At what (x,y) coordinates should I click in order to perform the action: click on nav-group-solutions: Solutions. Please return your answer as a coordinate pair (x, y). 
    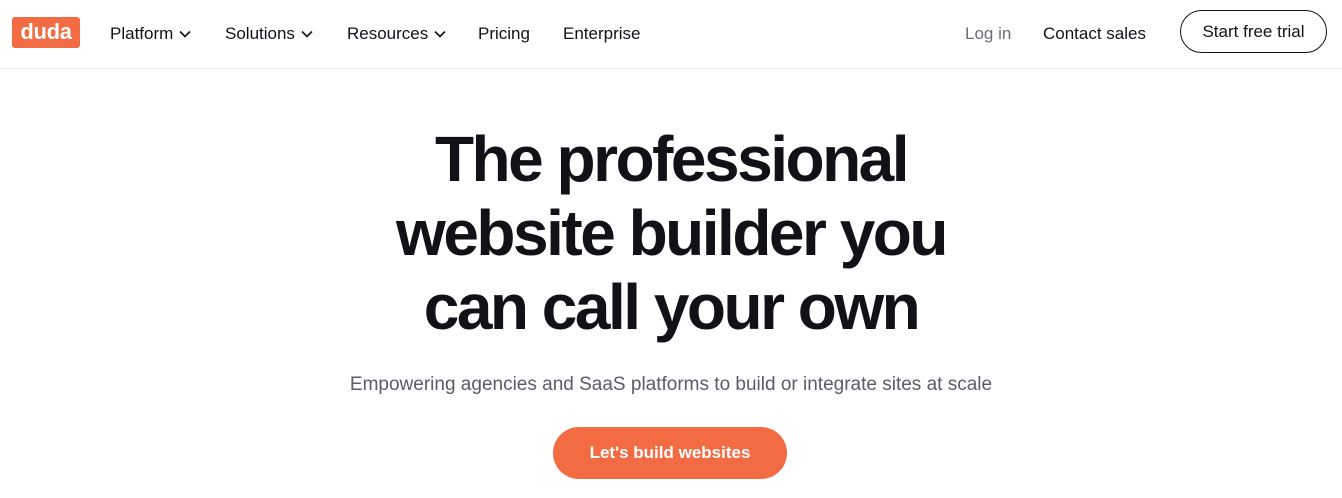
    Looking at the image, I should click on (269, 34).